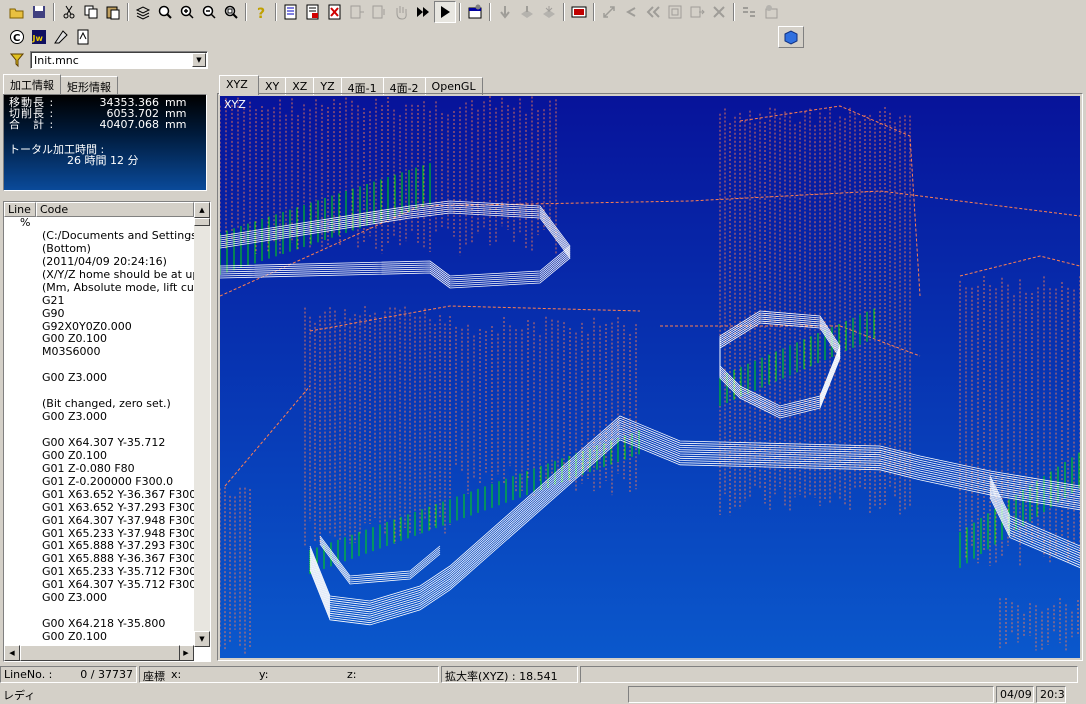 This screenshot has height=704, width=1086. What do you see at coordinates (423, 12) in the screenshot?
I see `fast-forward-icon` at bounding box center [423, 12].